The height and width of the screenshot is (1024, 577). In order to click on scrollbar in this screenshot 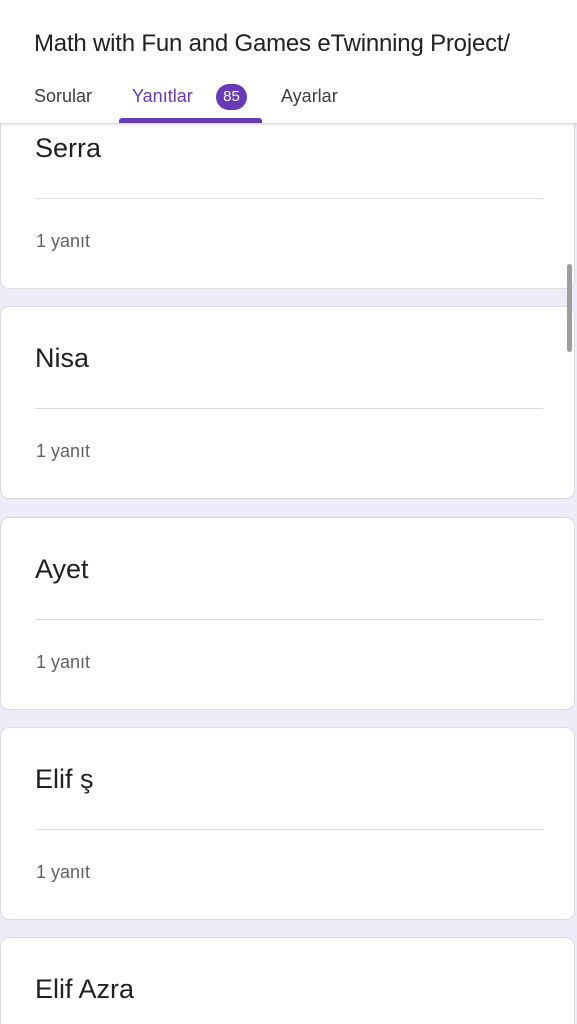, I will do `click(569, 308)`.